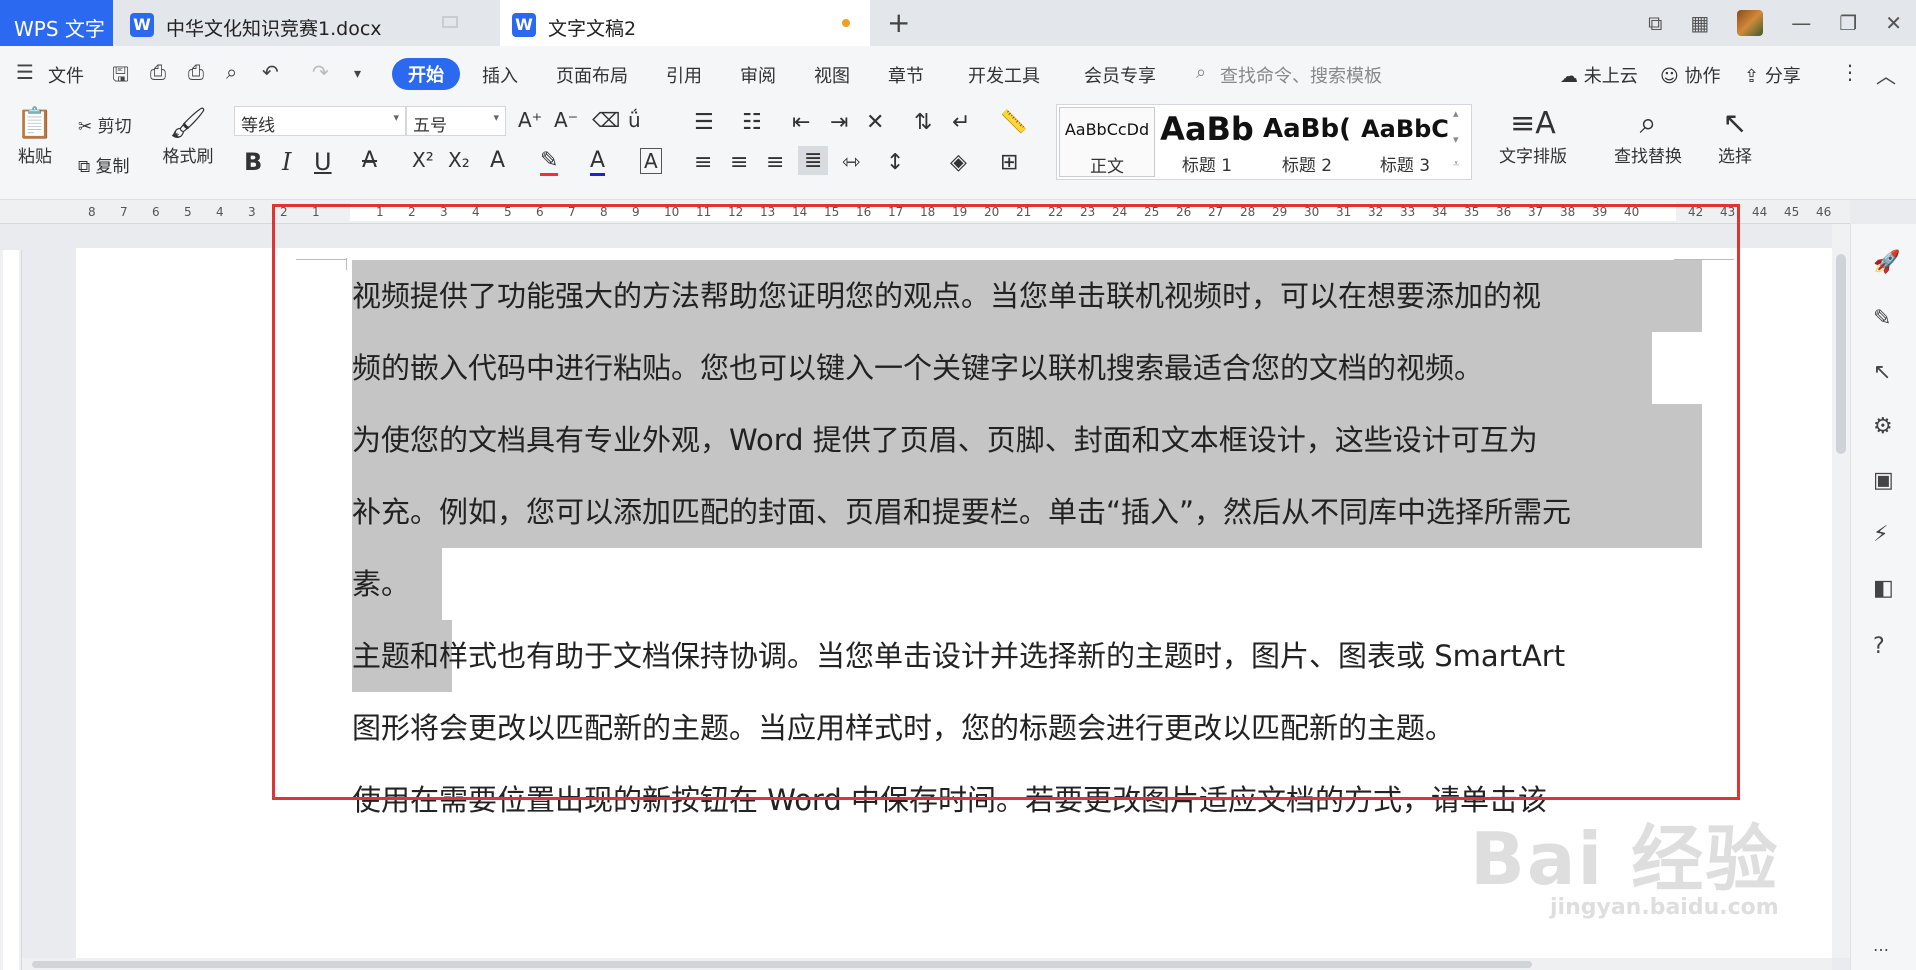  I want to click on sort-icon: ⇅, so click(923, 122).